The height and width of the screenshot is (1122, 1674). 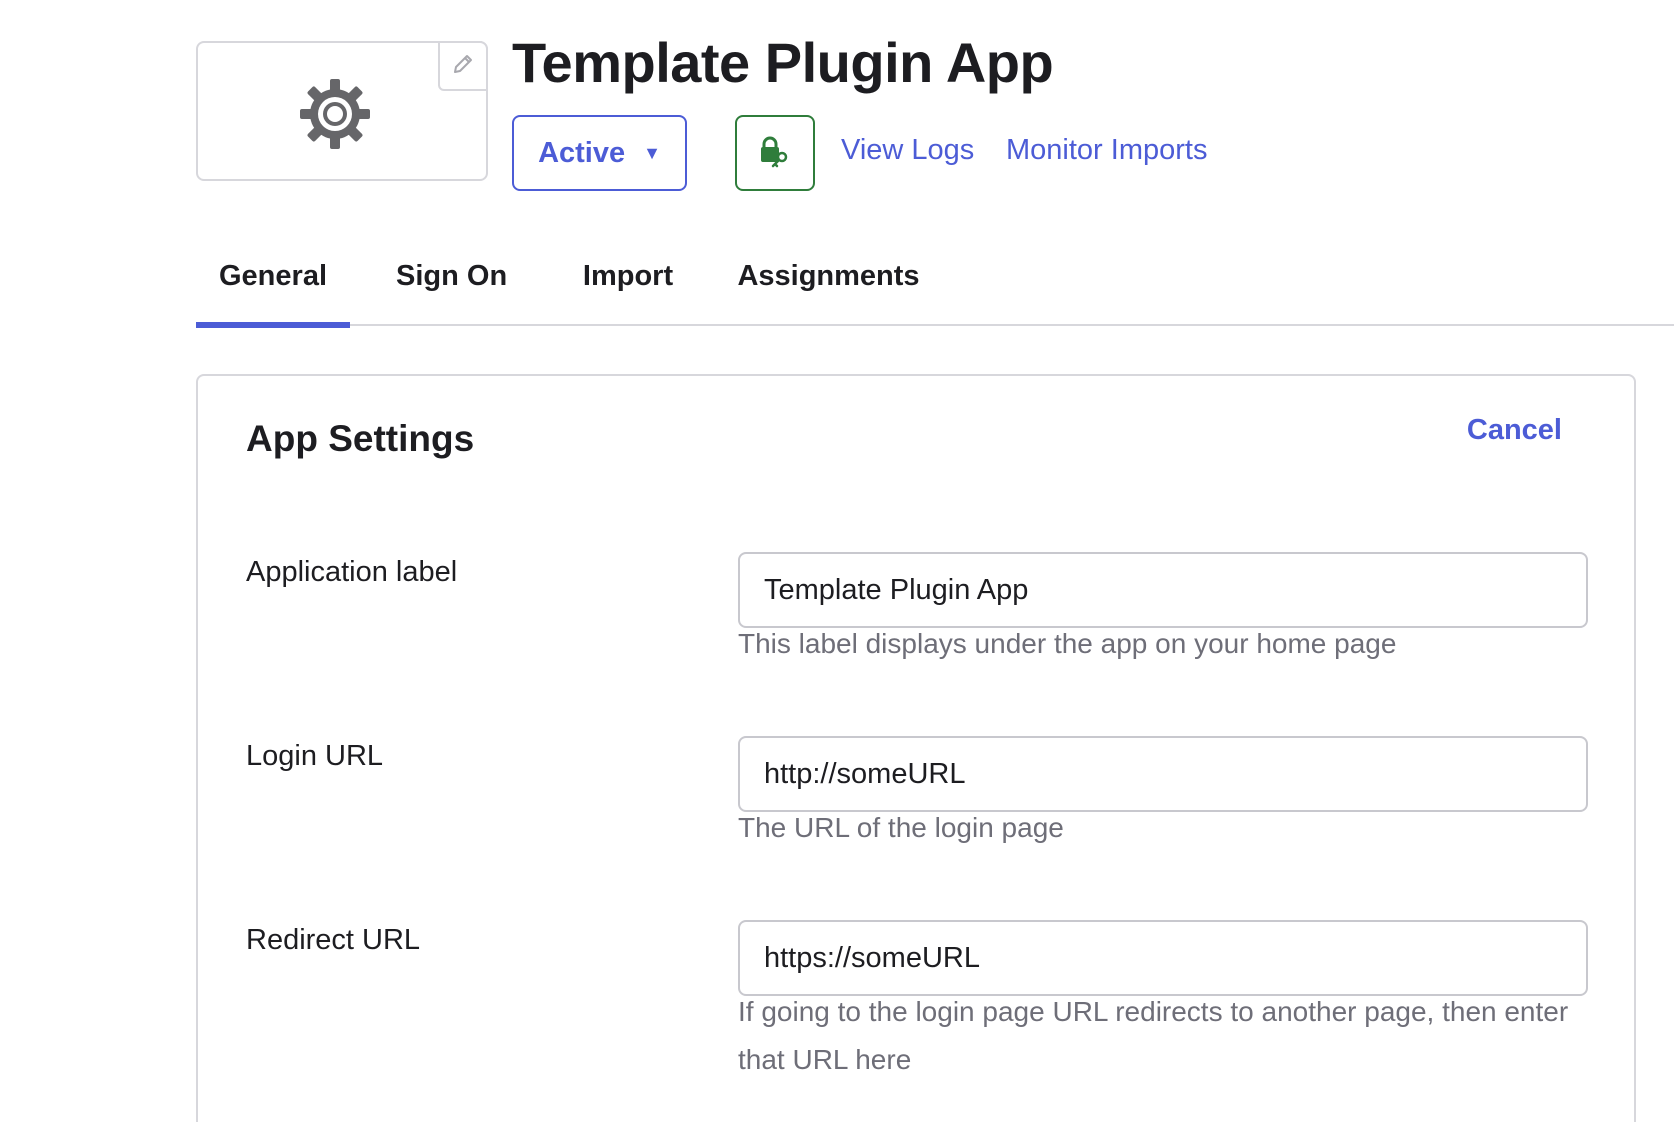 What do you see at coordinates (1514, 430) in the screenshot?
I see `cancel-button: Cancel` at bounding box center [1514, 430].